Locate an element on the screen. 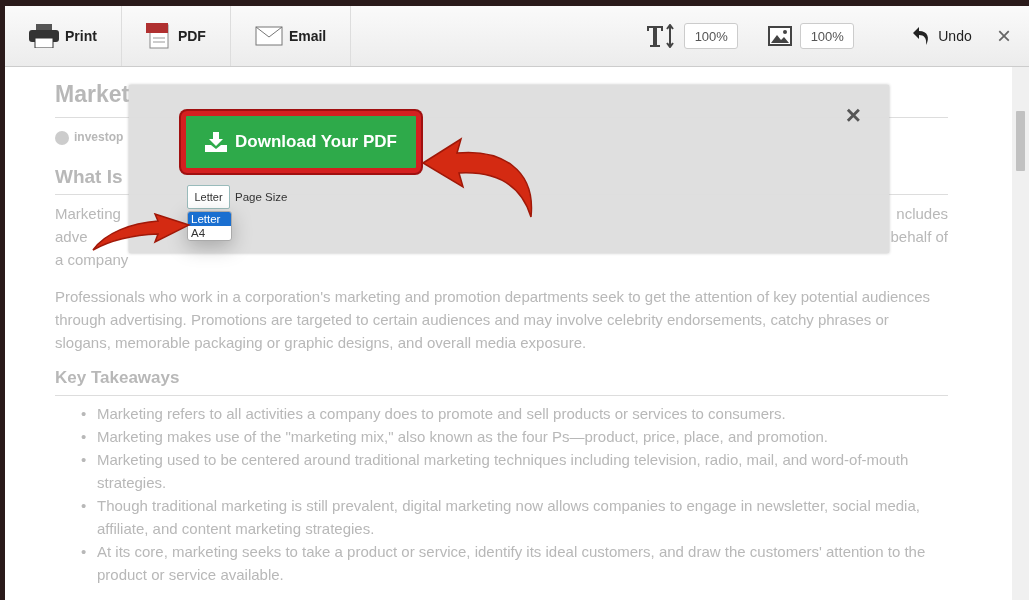  image-icon is located at coordinates (780, 36).